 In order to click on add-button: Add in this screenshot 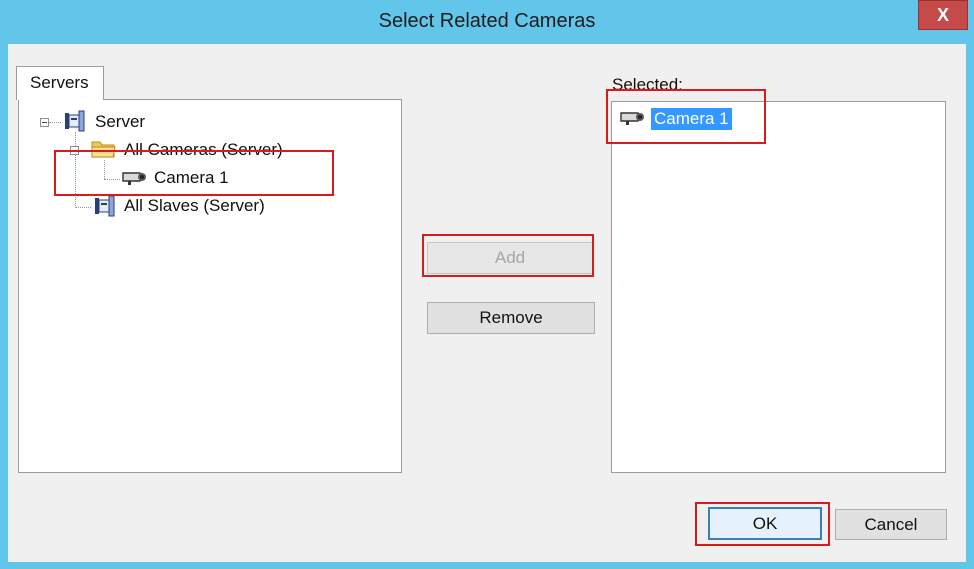, I will do `click(510, 258)`.